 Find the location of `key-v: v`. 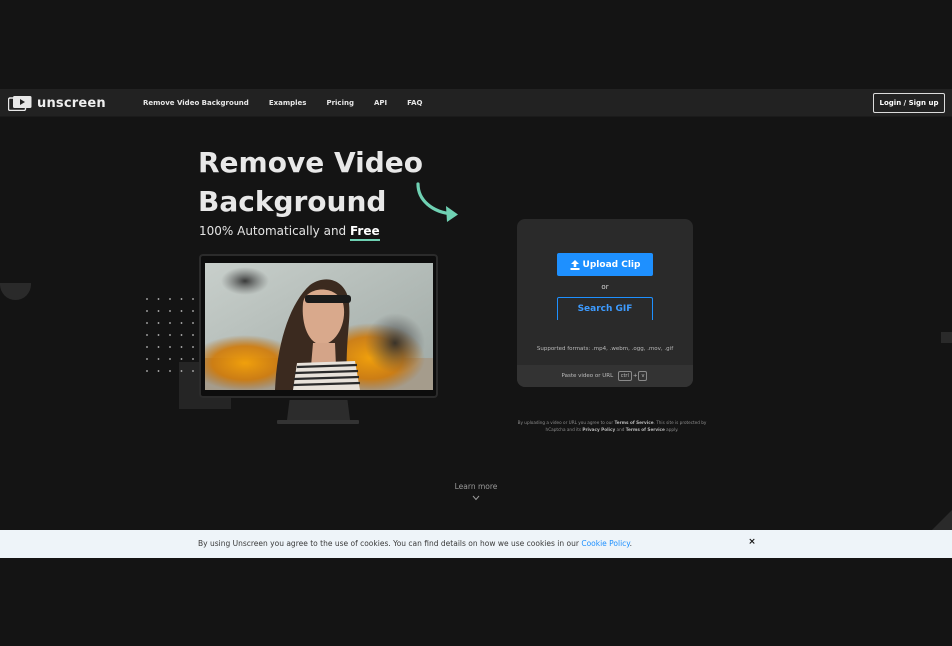

key-v: v is located at coordinates (643, 376).